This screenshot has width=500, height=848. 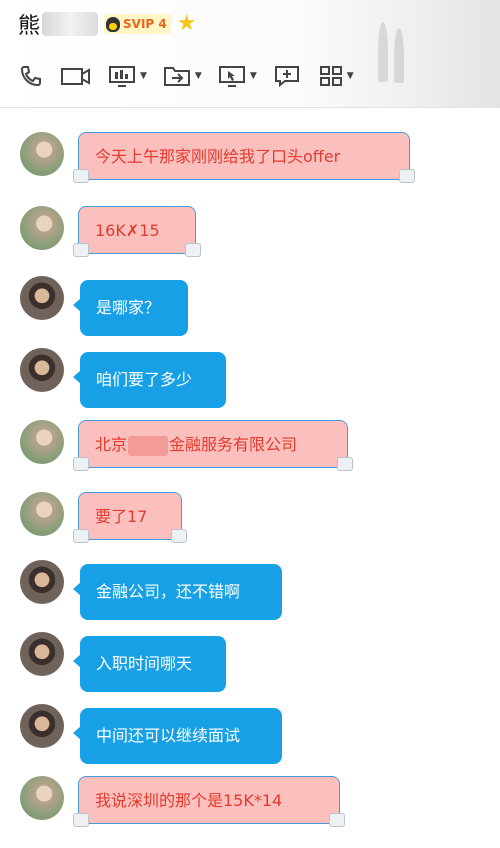 I want to click on message-bubble: 咱们要了多少, so click(x=149, y=380).